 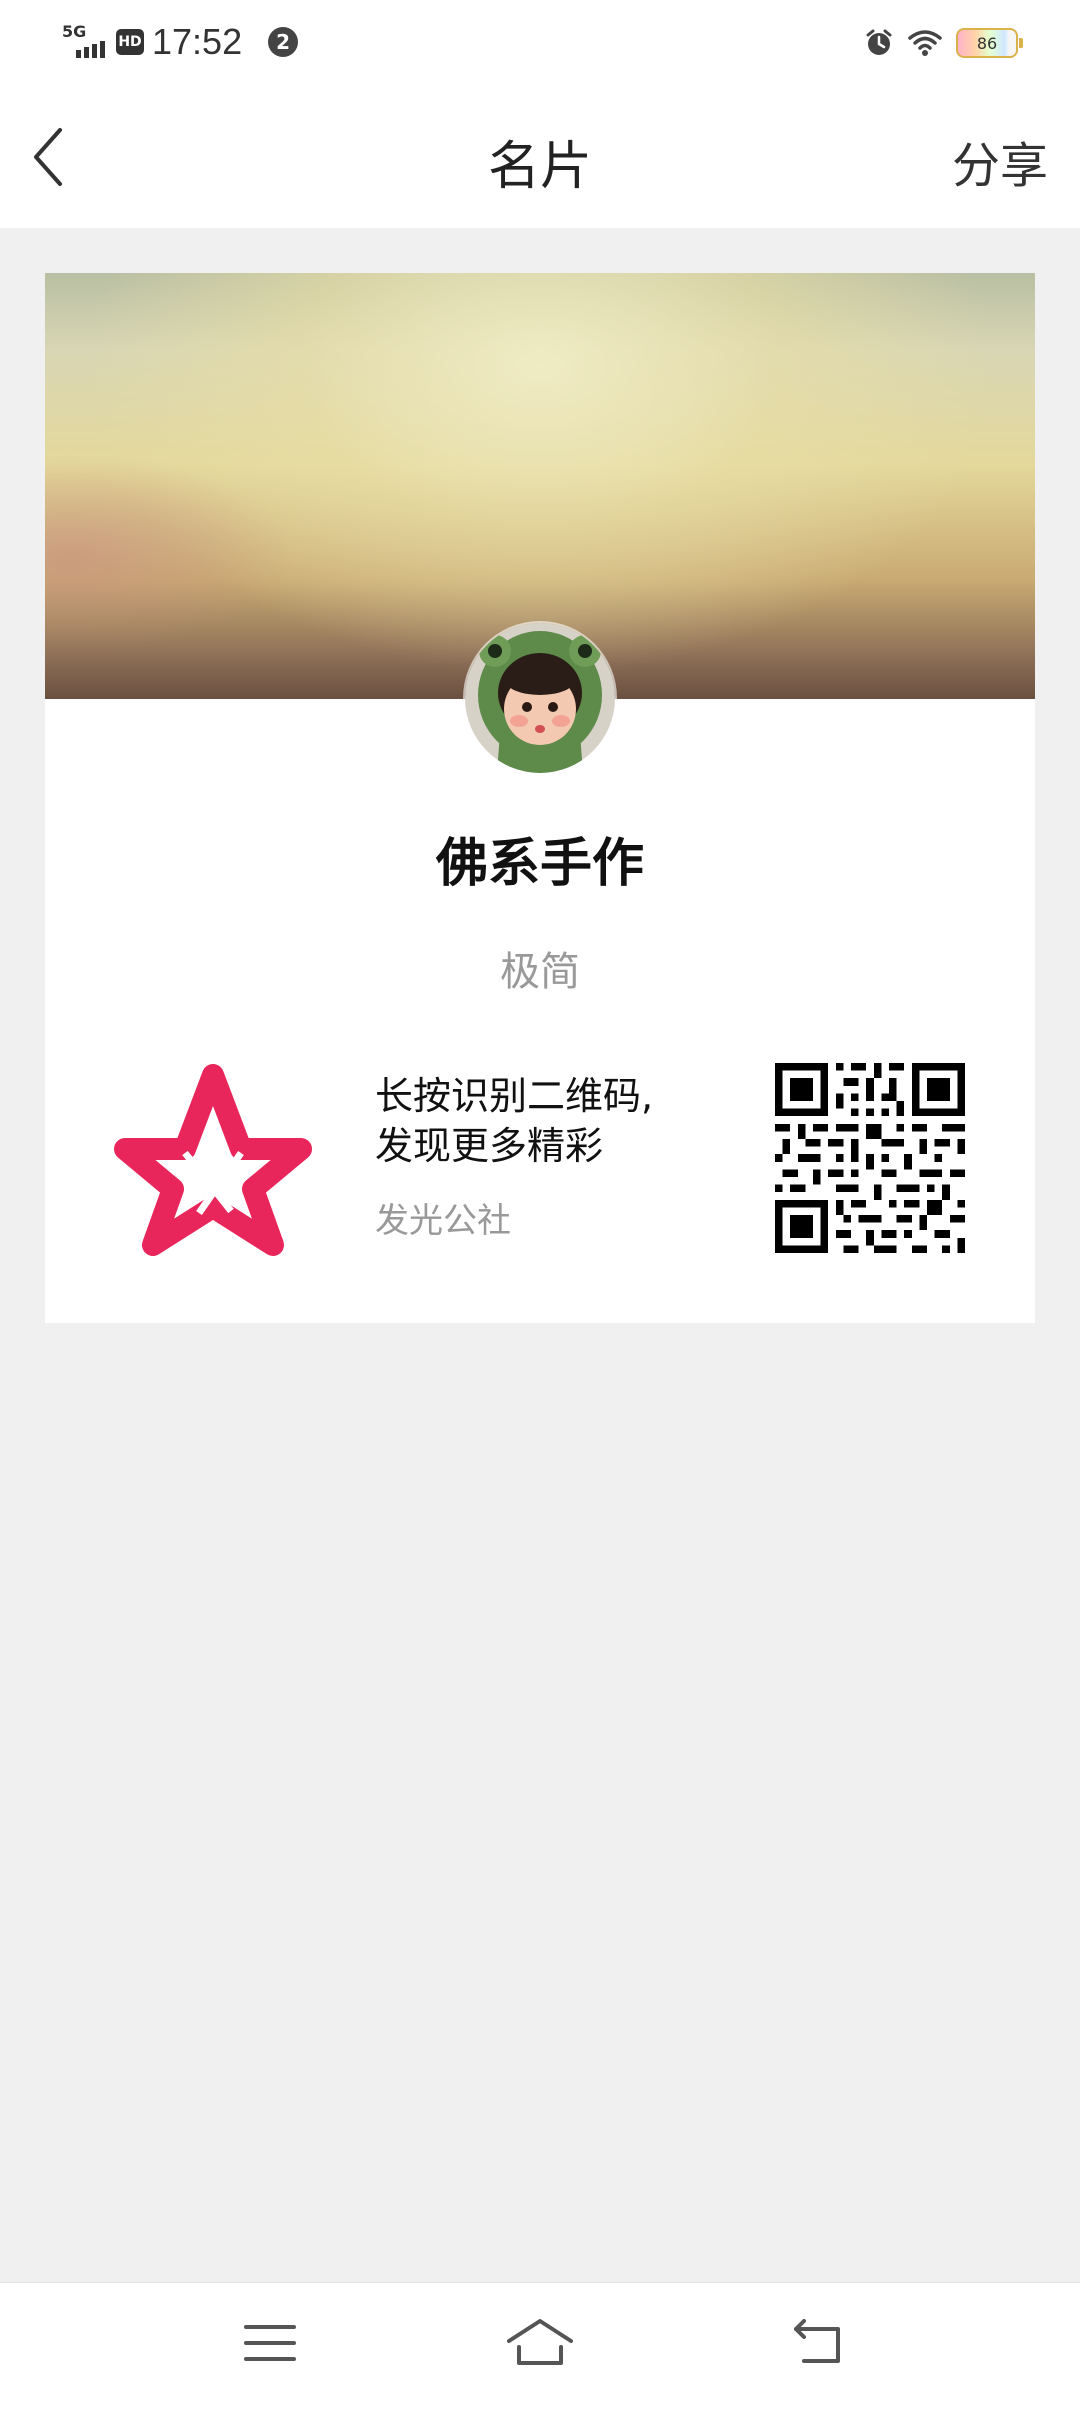 I want to click on network-type: 5G, so click(x=74, y=31).